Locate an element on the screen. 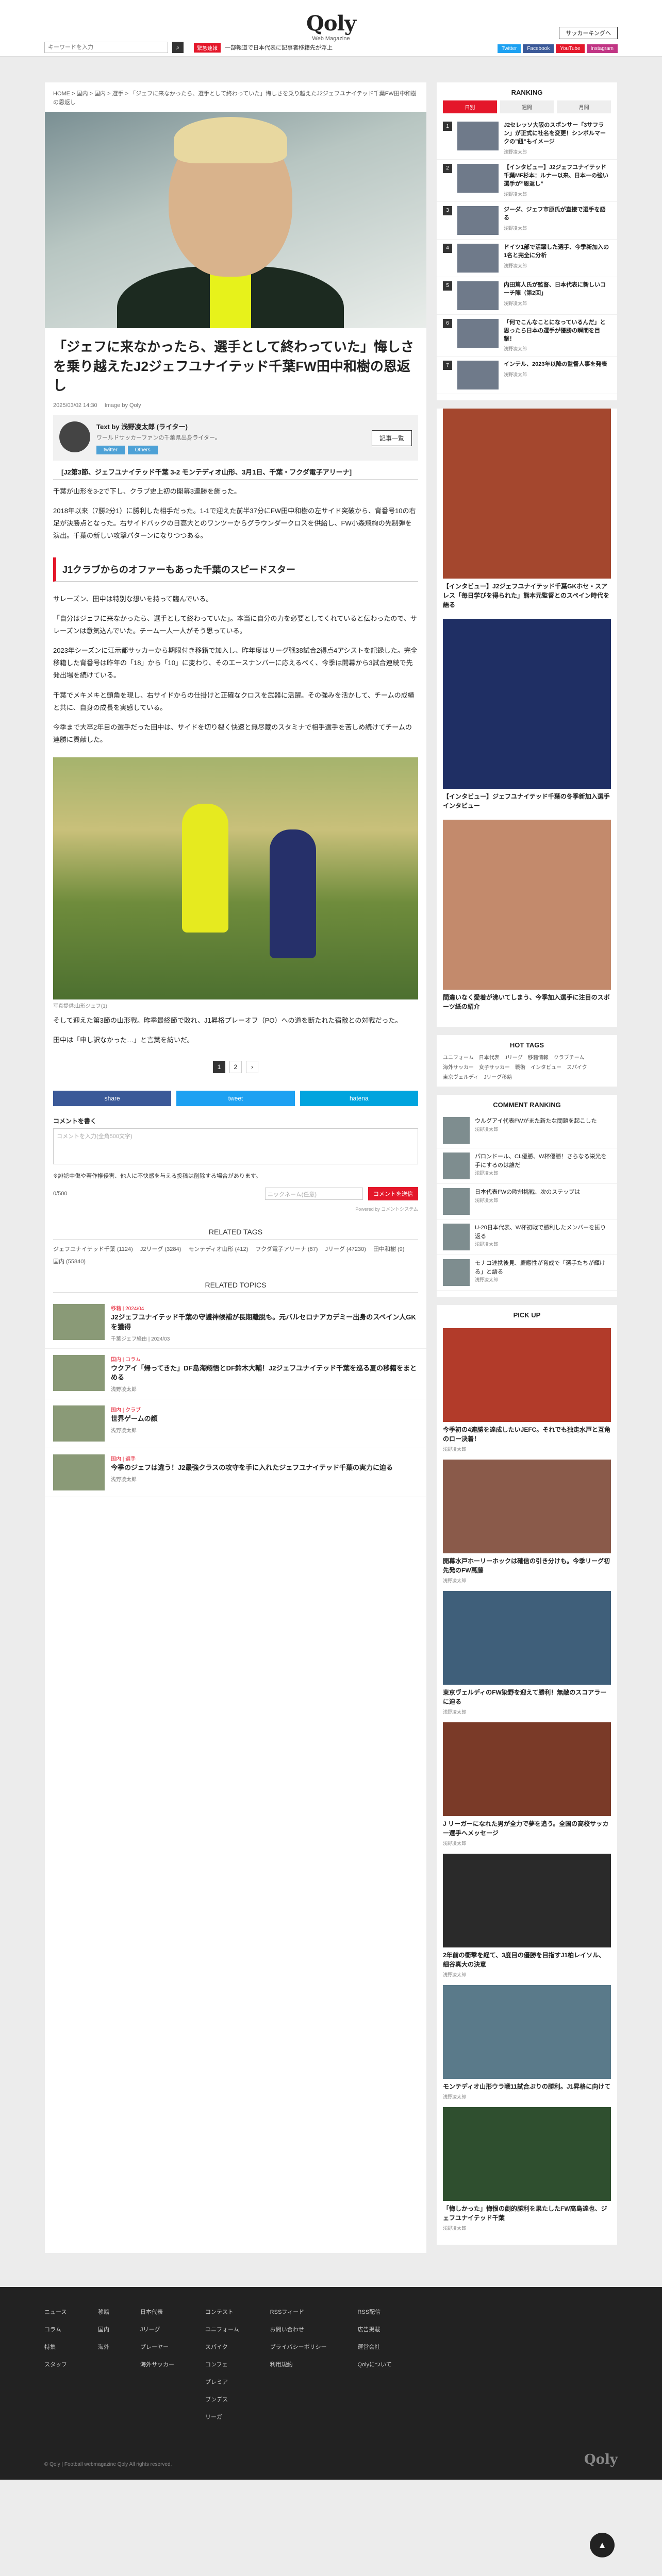 Image resolution: width=662 pixels, height=2576 pixels. related-topic-item: 国内 | クラブ 世界ゲームの顔 浅野凌太郎 is located at coordinates (235, 1424).